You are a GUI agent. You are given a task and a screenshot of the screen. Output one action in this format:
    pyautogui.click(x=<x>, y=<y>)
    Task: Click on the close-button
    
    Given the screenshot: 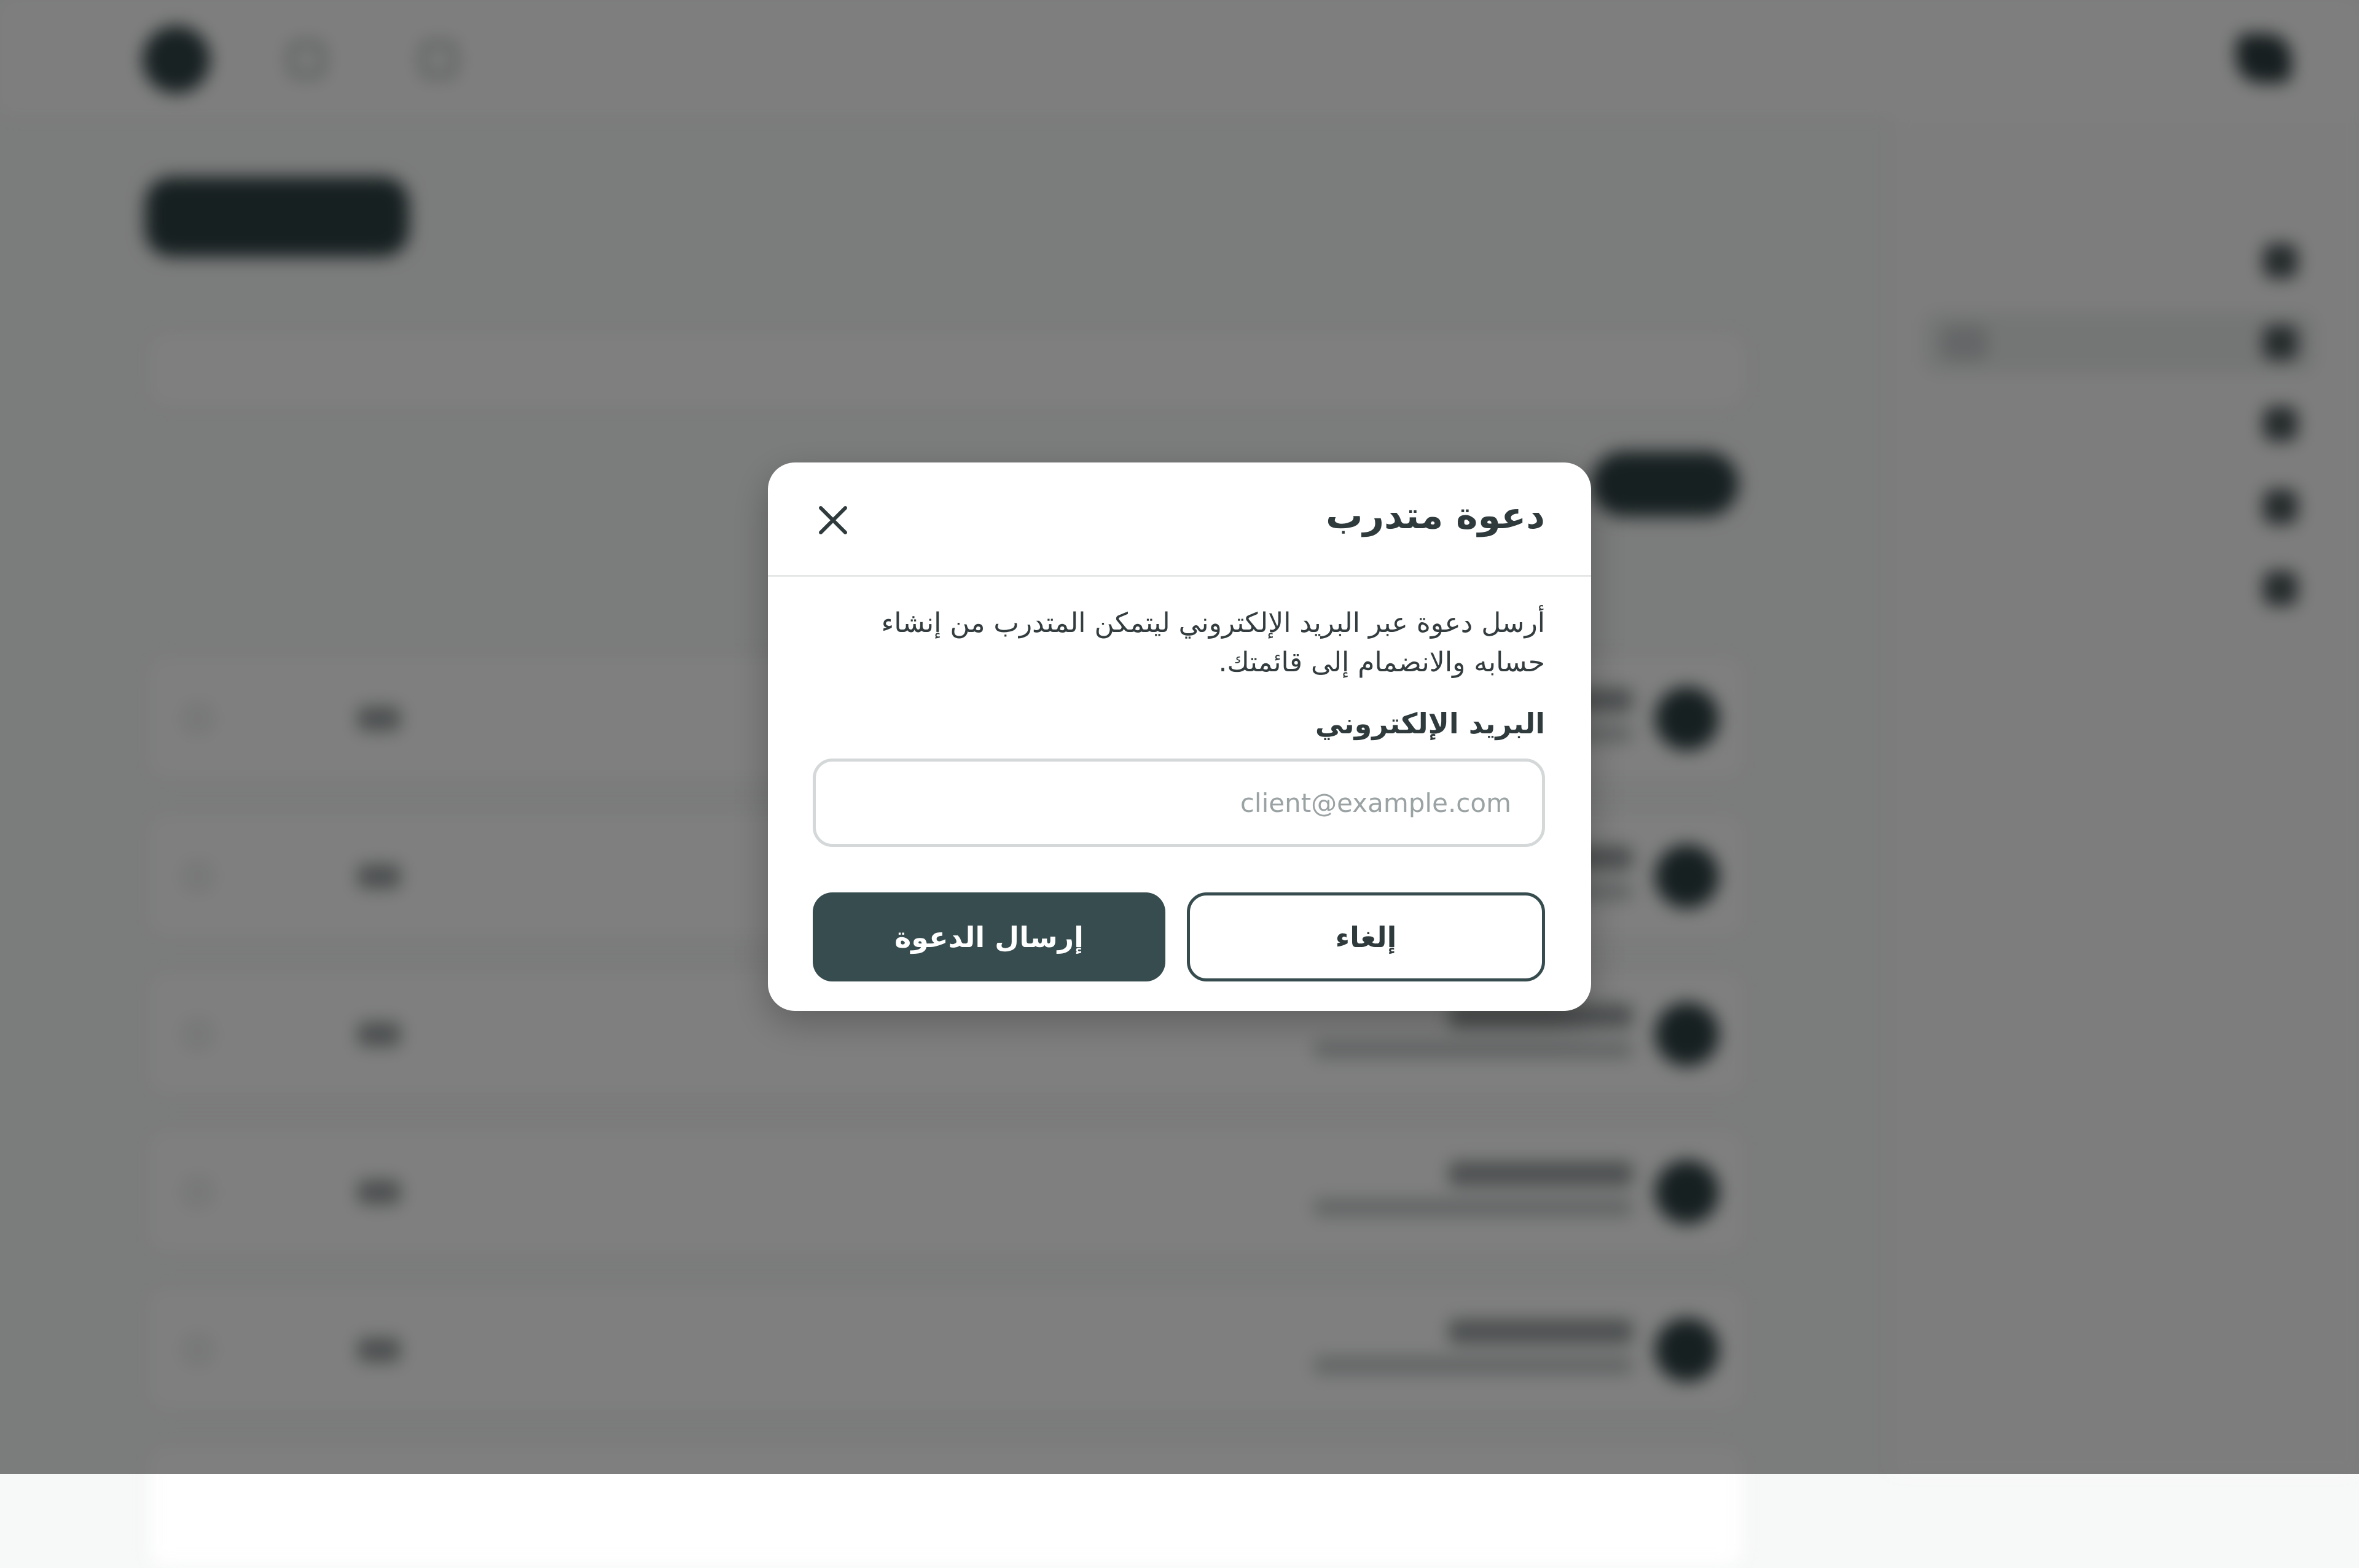 What is the action you would take?
    pyautogui.click(x=833, y=520)
    